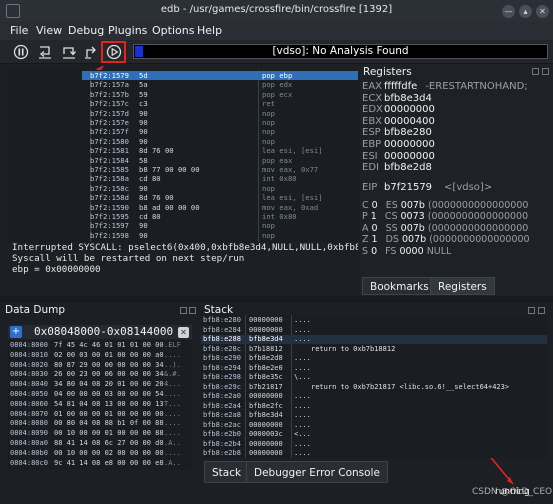 The height and width of the screenshot is (504, 553). Describe the element at coordinates (182, 141) in the screenshot. I see `disasm-row: b7f2:1580 90 nop` at that location.